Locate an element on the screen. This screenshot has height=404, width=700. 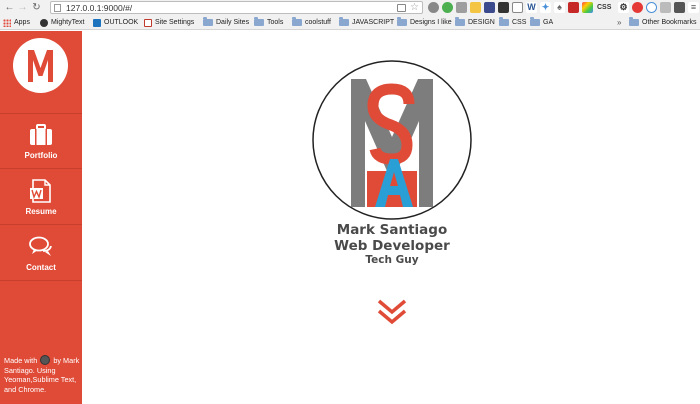
bookmark-apps: Apps is located at coordinates (16, 22).